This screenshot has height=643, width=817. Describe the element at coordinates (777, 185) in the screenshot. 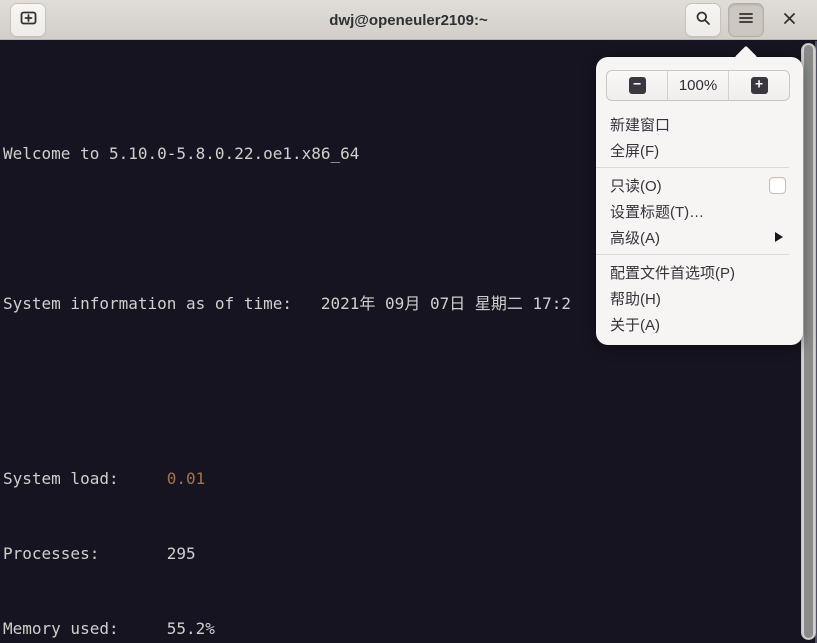

I see `read-only-checkbox` at that location.